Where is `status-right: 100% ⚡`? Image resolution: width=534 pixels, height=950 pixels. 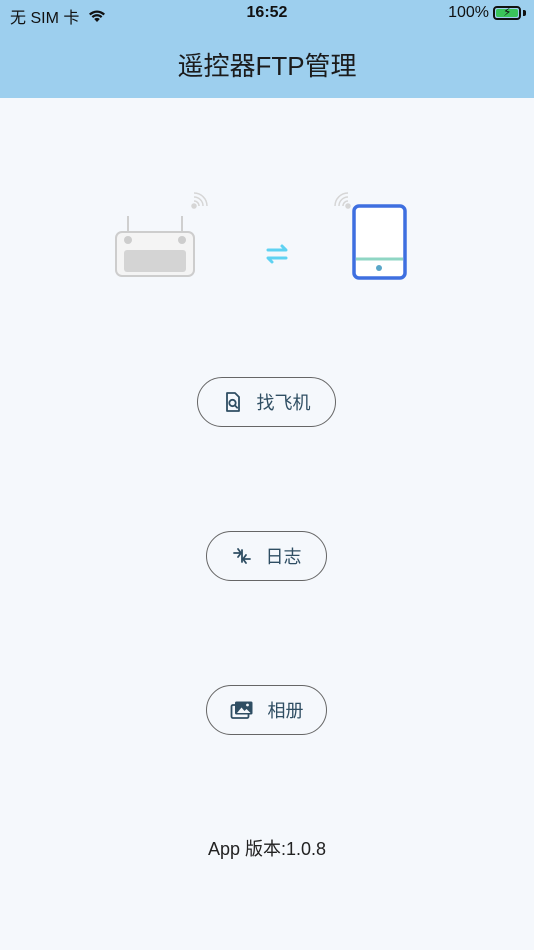
status-right: 100% ⚡ is located at coordinates (487, 13).